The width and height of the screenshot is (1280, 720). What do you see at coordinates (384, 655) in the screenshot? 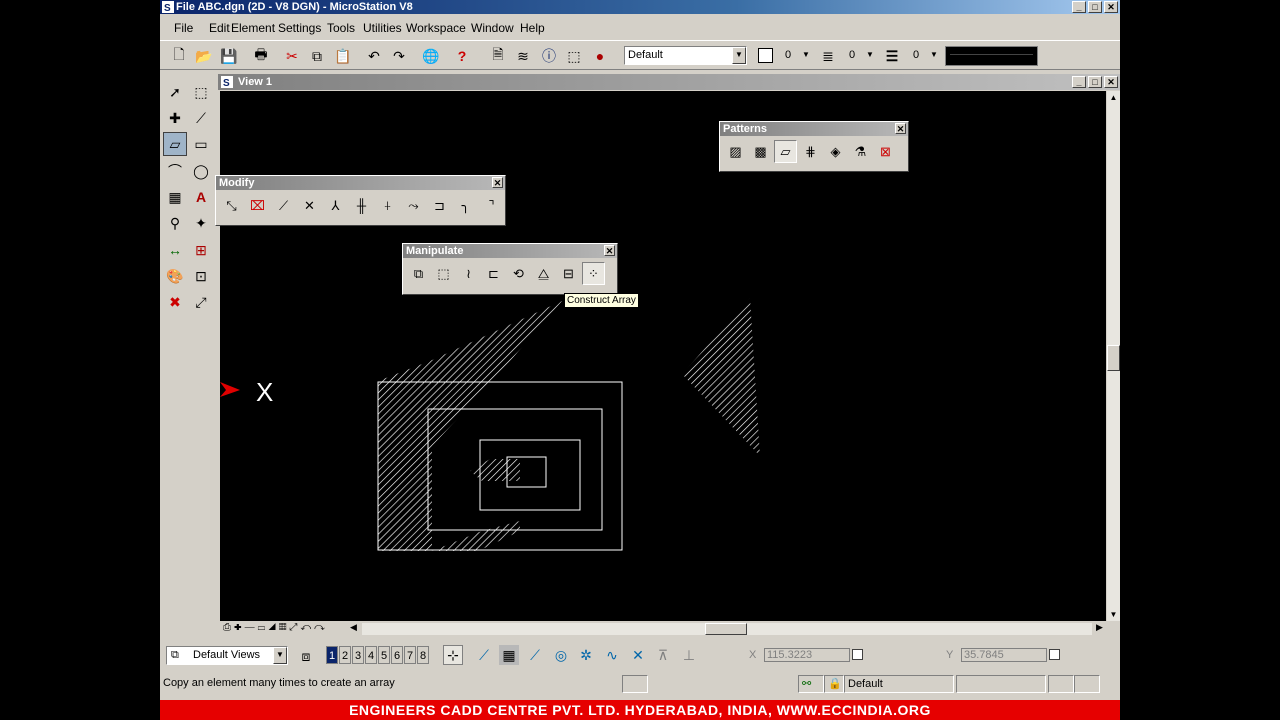
I see `view-5-button: 5` at bounding box center [384, 655].